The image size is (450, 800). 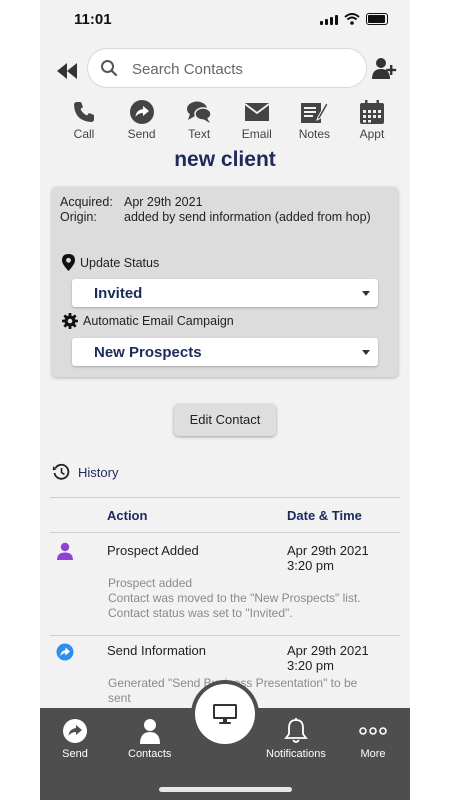 What do you see at coordinates (225, 789) in the screenshot?
I see `home-indicator` at bounding box center [225, 789].